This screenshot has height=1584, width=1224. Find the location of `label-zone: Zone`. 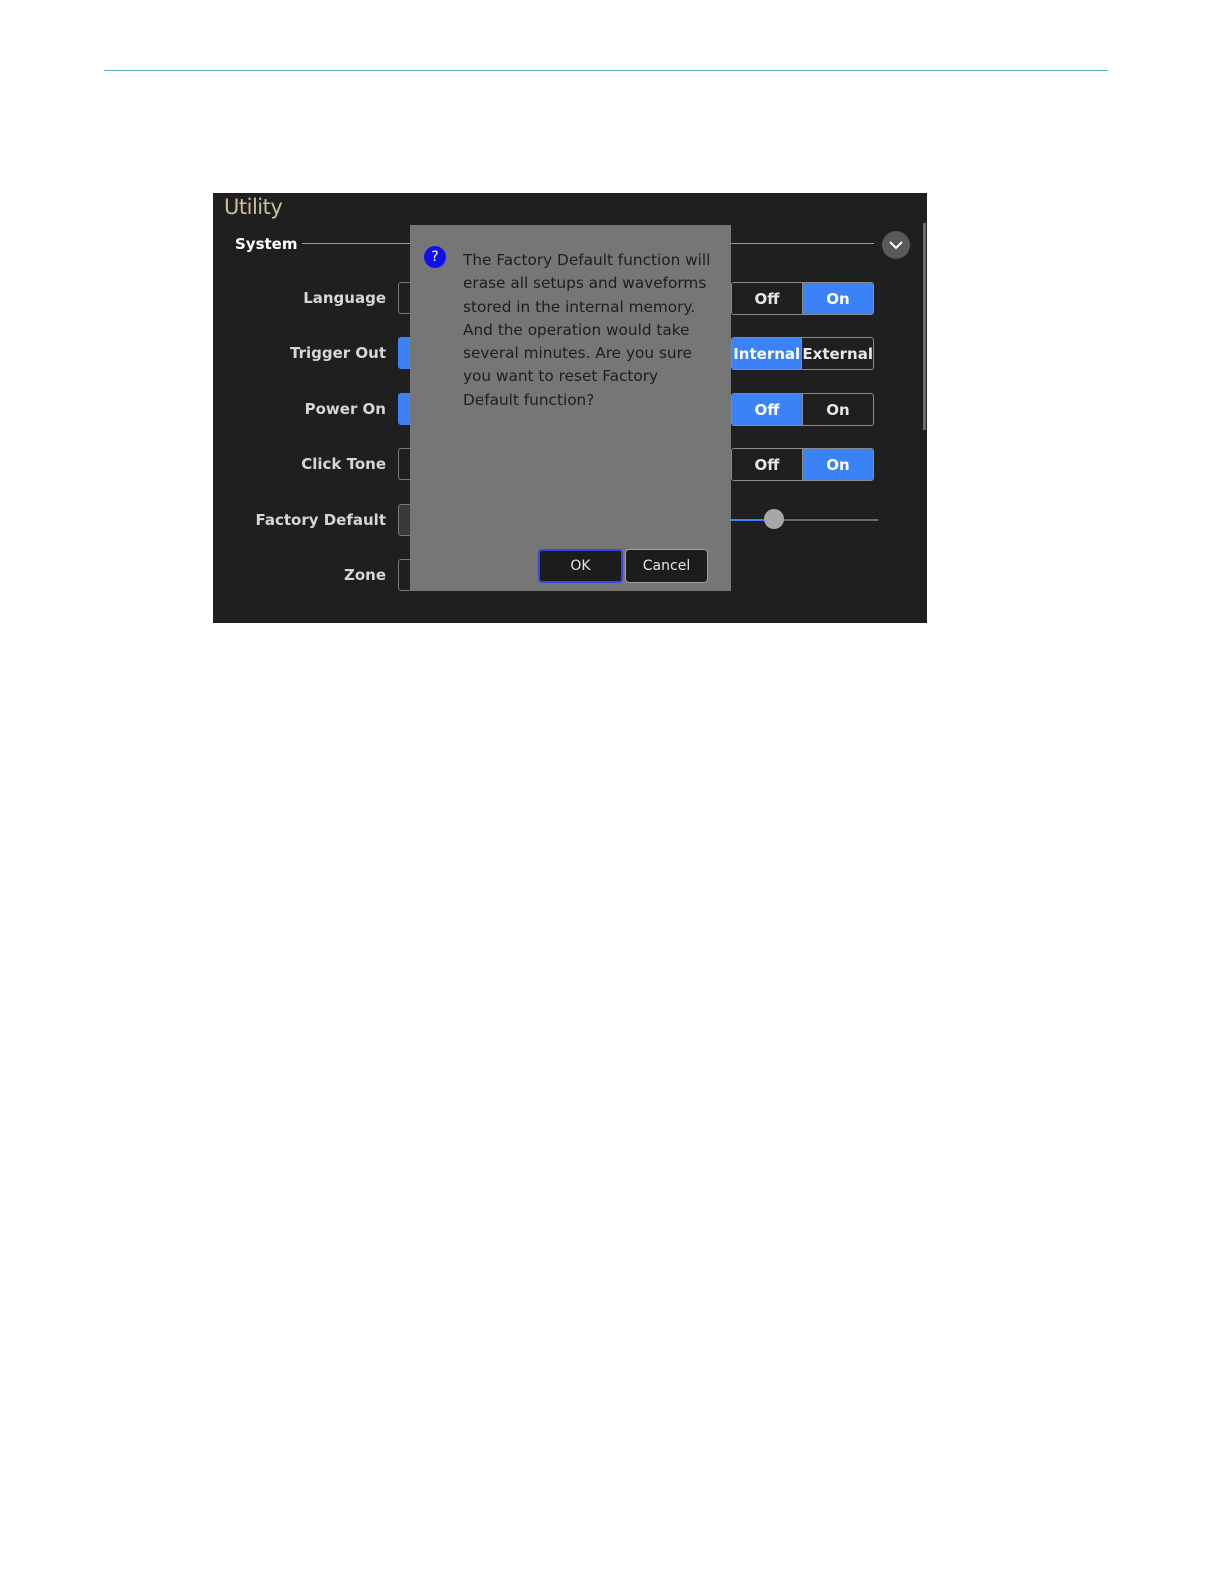

label-zone: Zone is located at coordinates (364, 575).